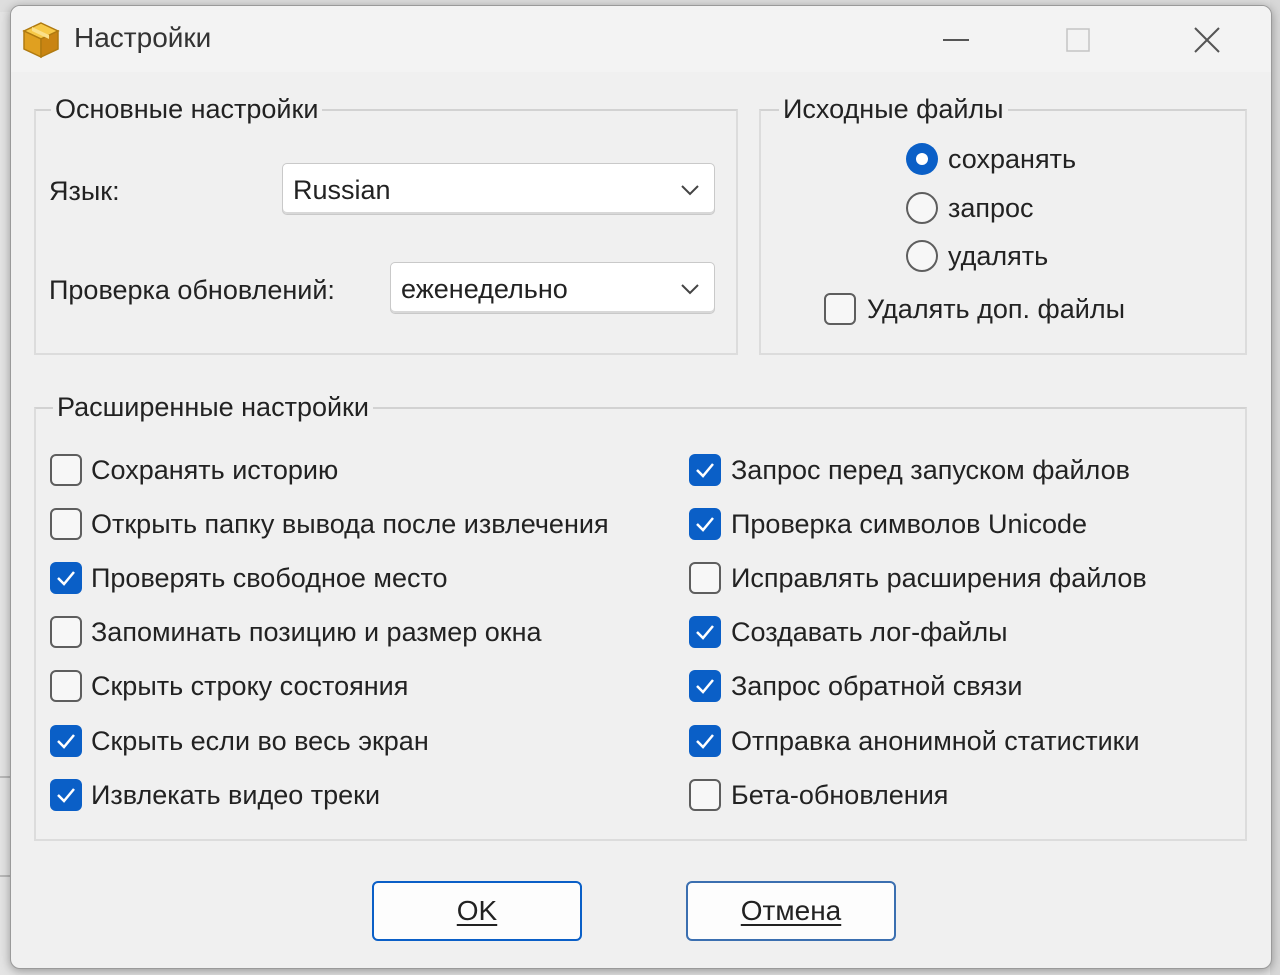  Describe the element at coordinates (998, 256) in the screenshot. I see `radio-delete-label: удалять` at that location.